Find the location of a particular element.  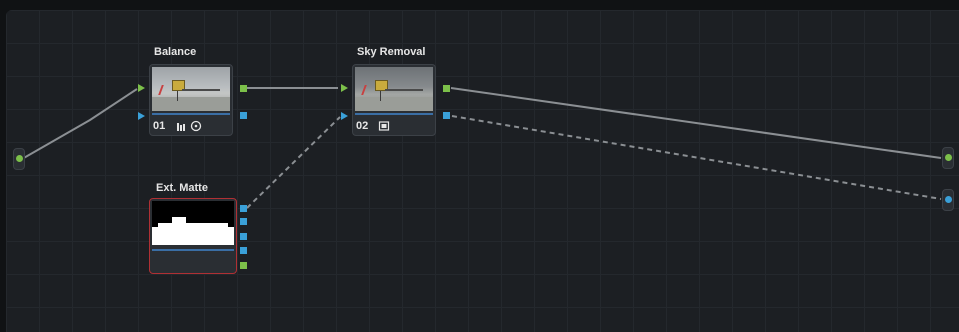

balance-rgb-output is located at coordinates (243, 88).